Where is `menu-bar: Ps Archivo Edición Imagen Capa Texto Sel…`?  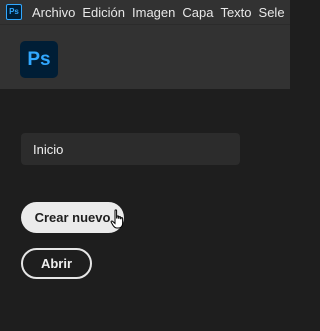 menu-bar: Ps Archivo Edición Imagen Capa Texto Sel… is located at coordinates (145, 12).